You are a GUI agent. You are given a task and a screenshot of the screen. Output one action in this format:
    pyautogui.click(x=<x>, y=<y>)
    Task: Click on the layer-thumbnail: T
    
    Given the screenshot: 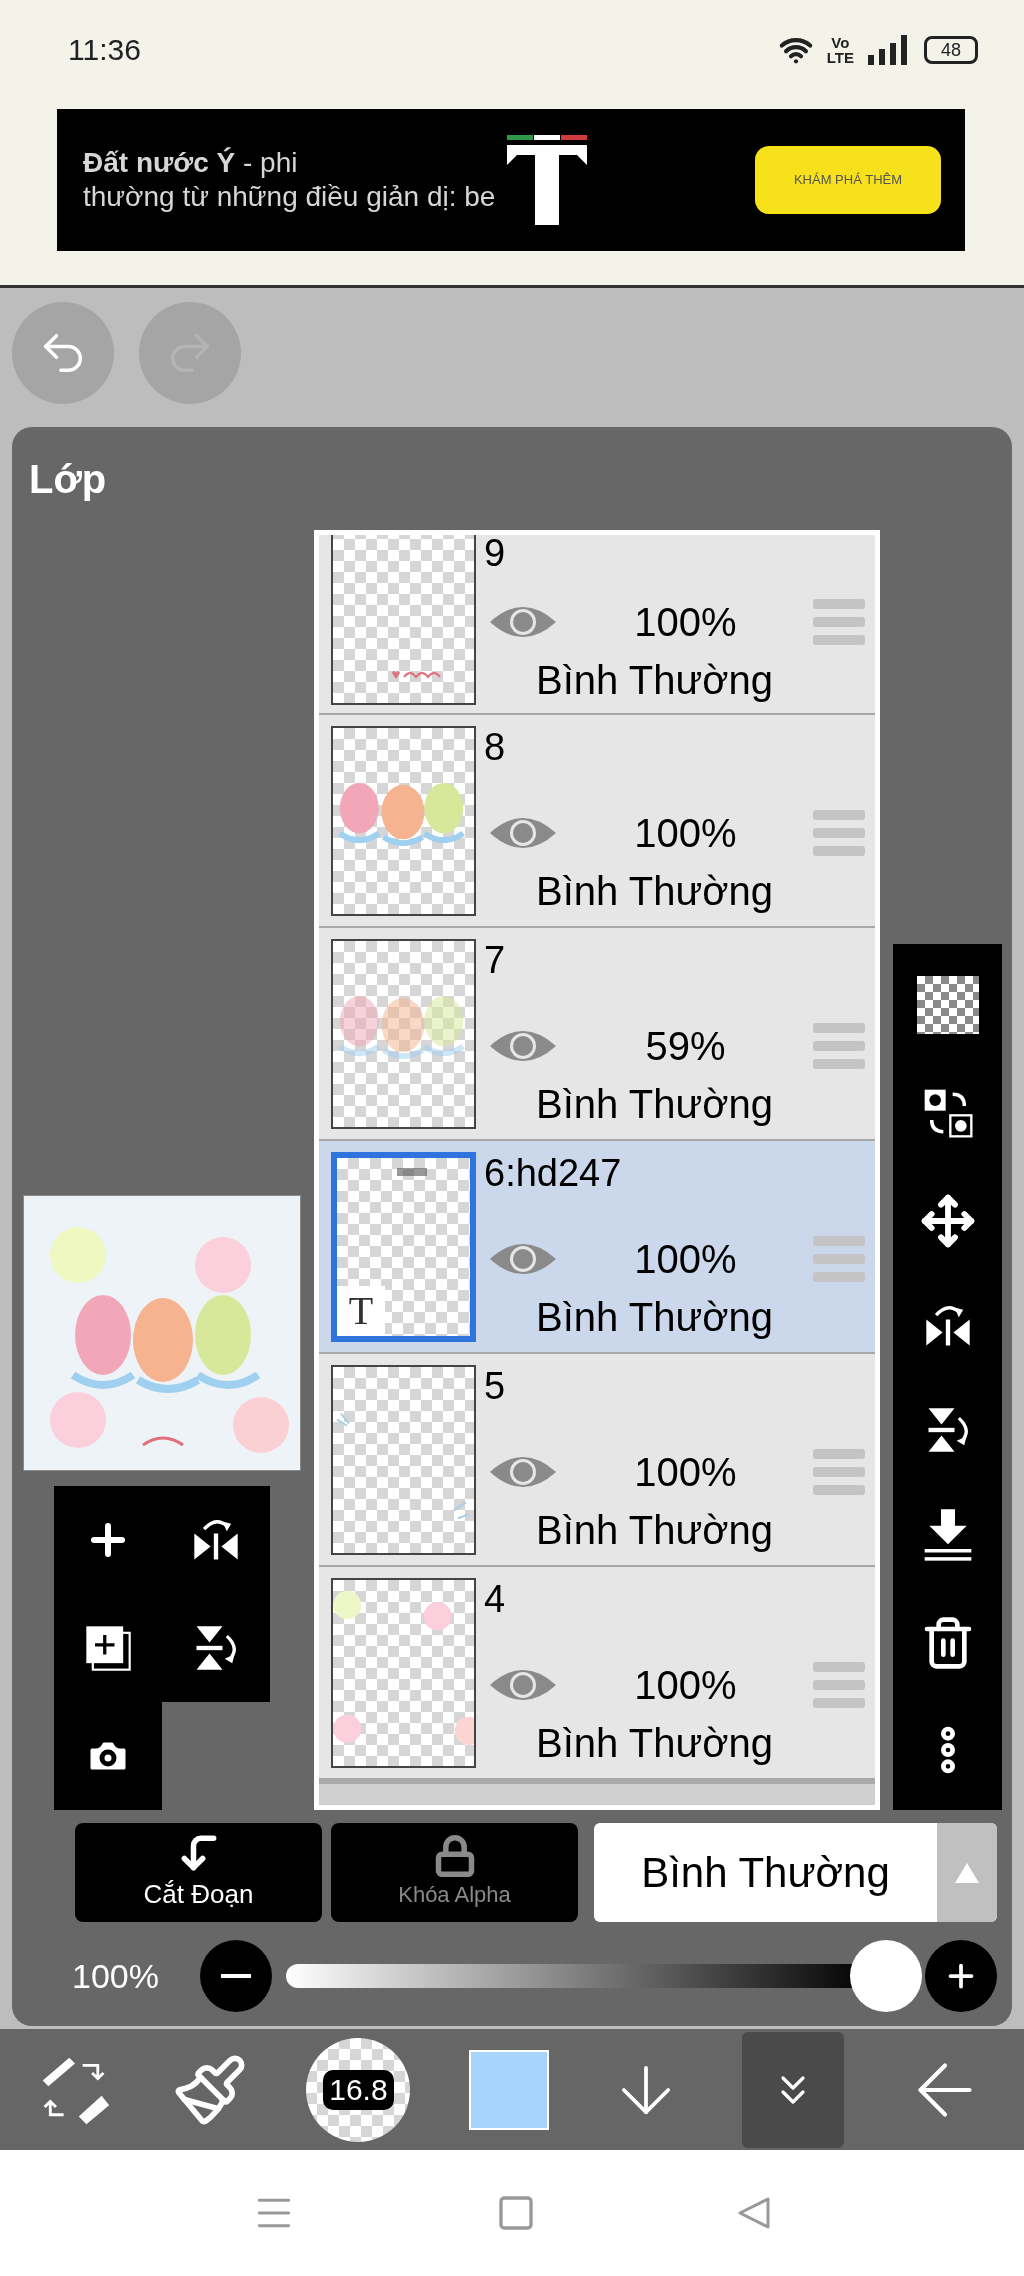 What is the action you would take?
    pyautogui.click(x=403, y=1247)
    